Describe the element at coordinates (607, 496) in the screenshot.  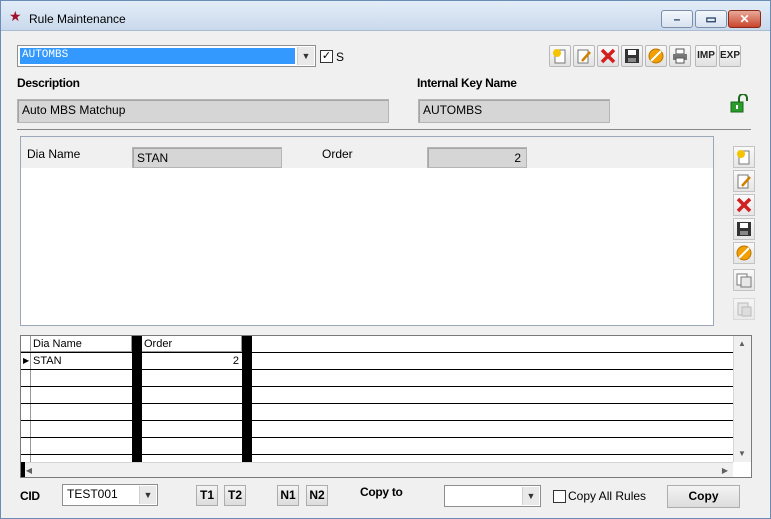
I see `copy-all-rules-label: Copy All Rules` at that location.